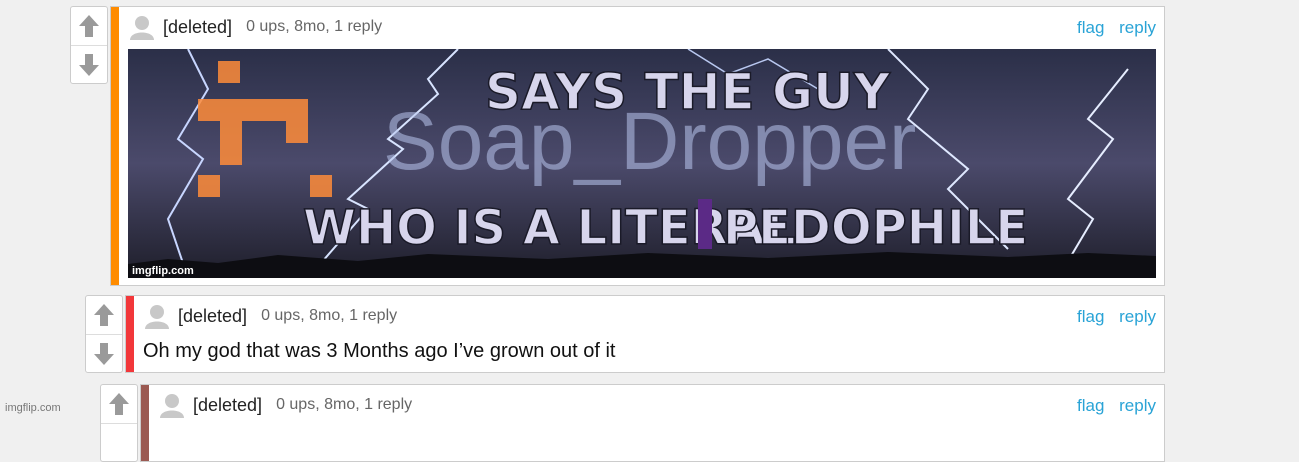 This screenshot has width=1299, height=462. Describe the element at coordinates (33, 408) in the screenshot. I see `imgflip-watermark: imgflip.com` at that location.